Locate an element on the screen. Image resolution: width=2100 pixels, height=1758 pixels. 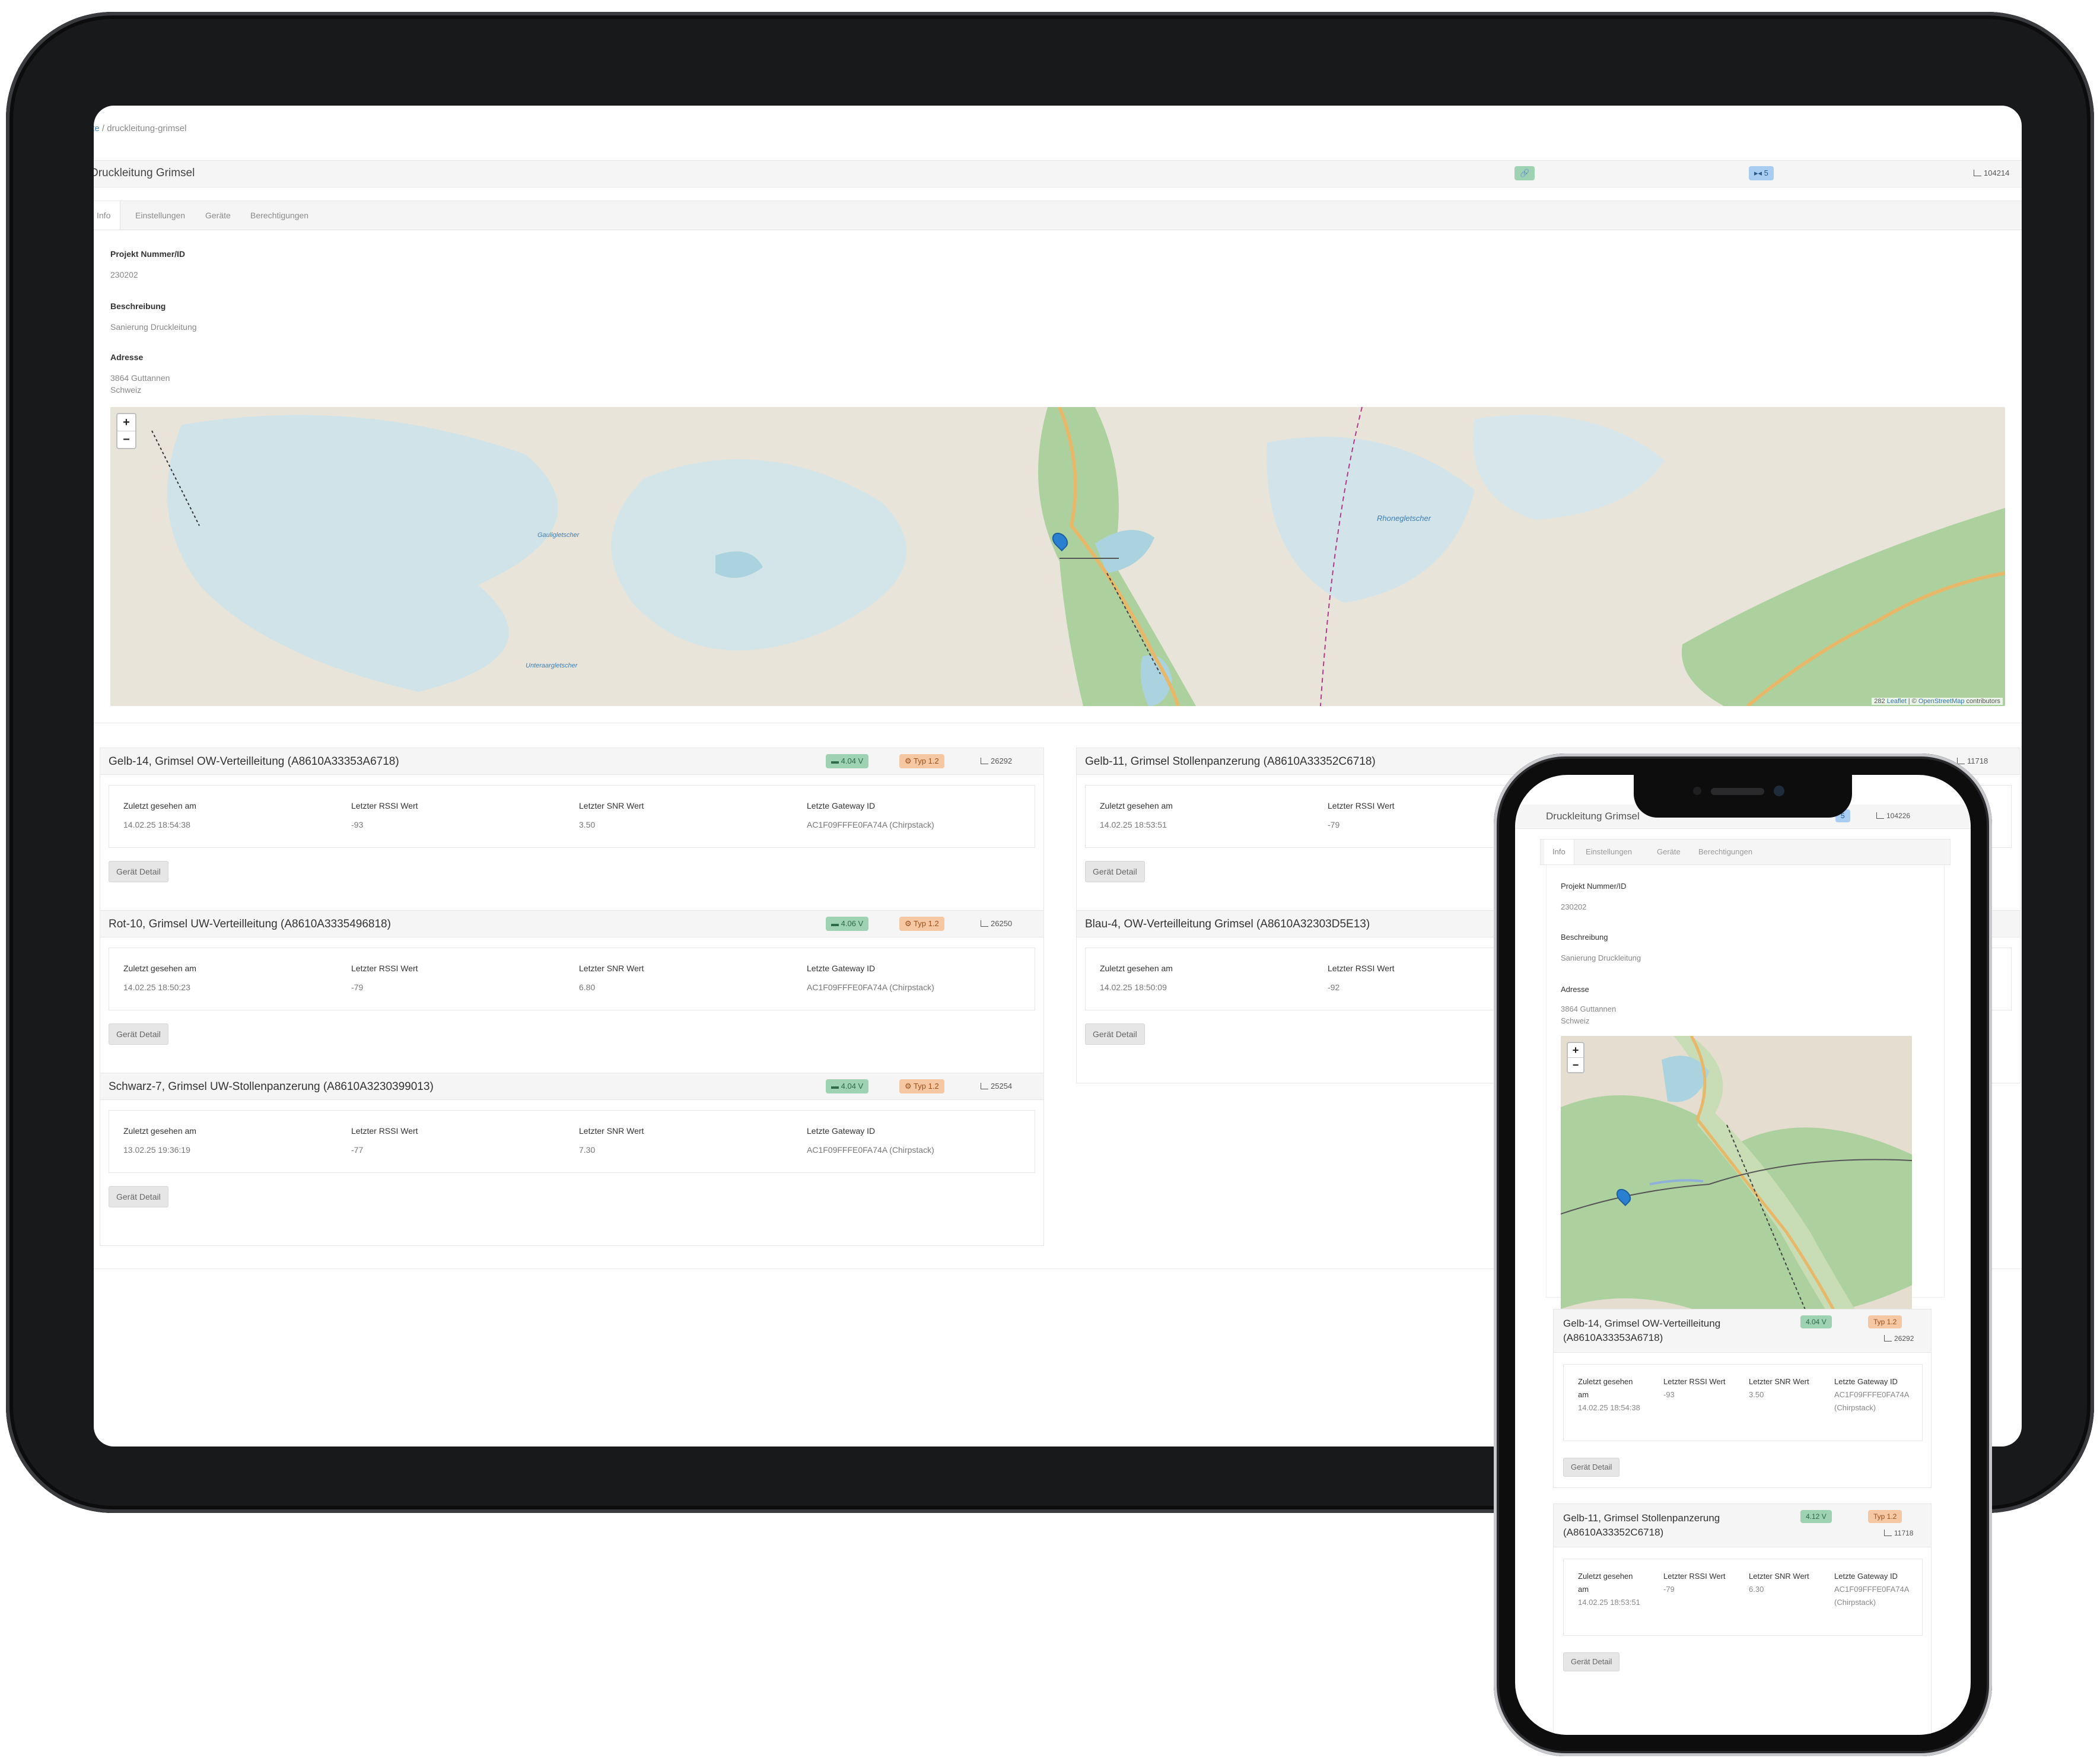
attribution-suffix: contributors is located at coordinates (1982, 701).